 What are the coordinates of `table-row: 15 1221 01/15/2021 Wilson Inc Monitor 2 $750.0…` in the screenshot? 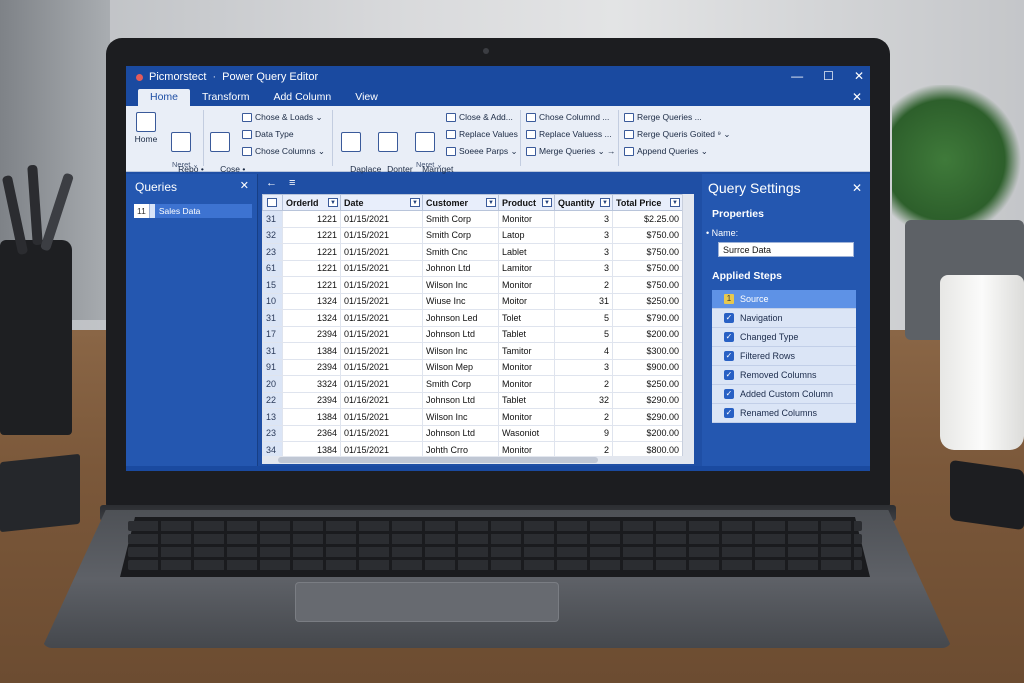 It's located at (472, 285).